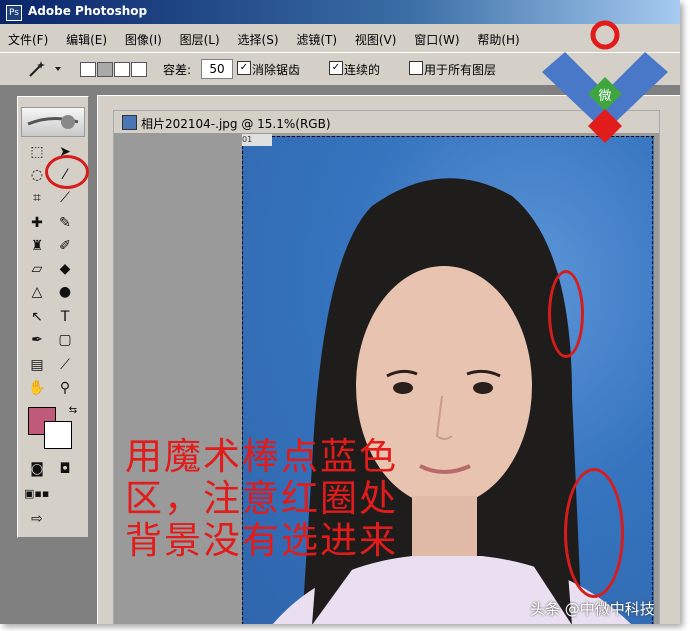  What do you see at coordinates (336, 68) in the screenshot?
I see `contiguous-checkbox: ✓` at bounding box center [336, 68].